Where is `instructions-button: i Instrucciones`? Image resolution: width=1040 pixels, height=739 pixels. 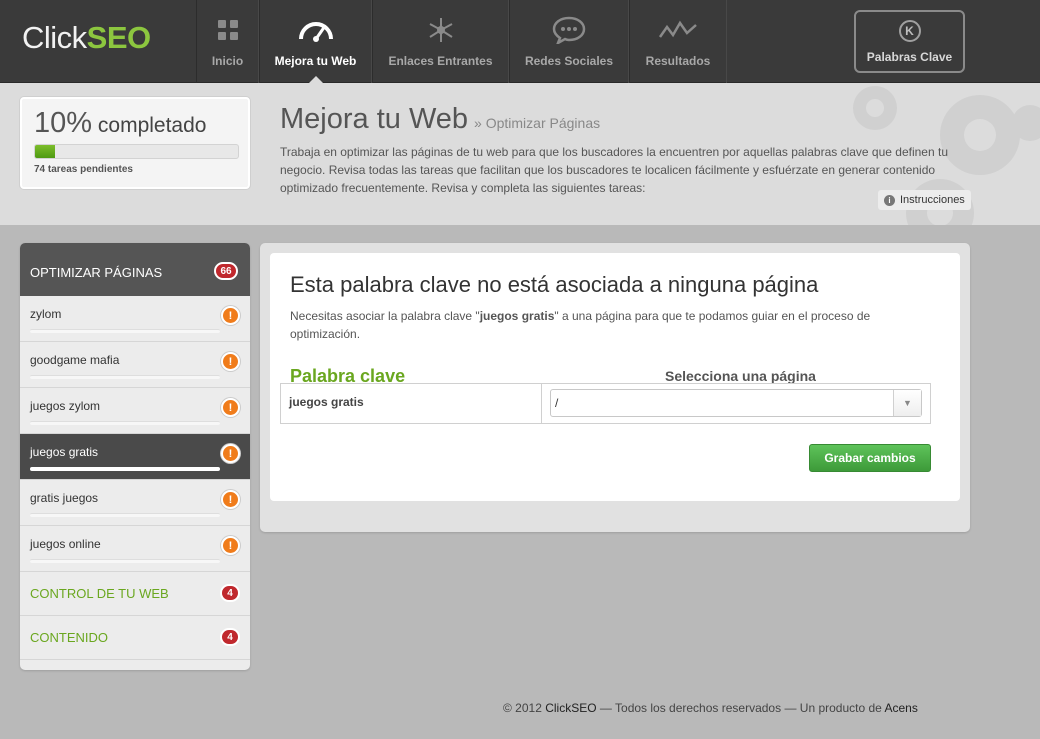 instructions-button: i Instrucciones is located at coordinates (924, 200).